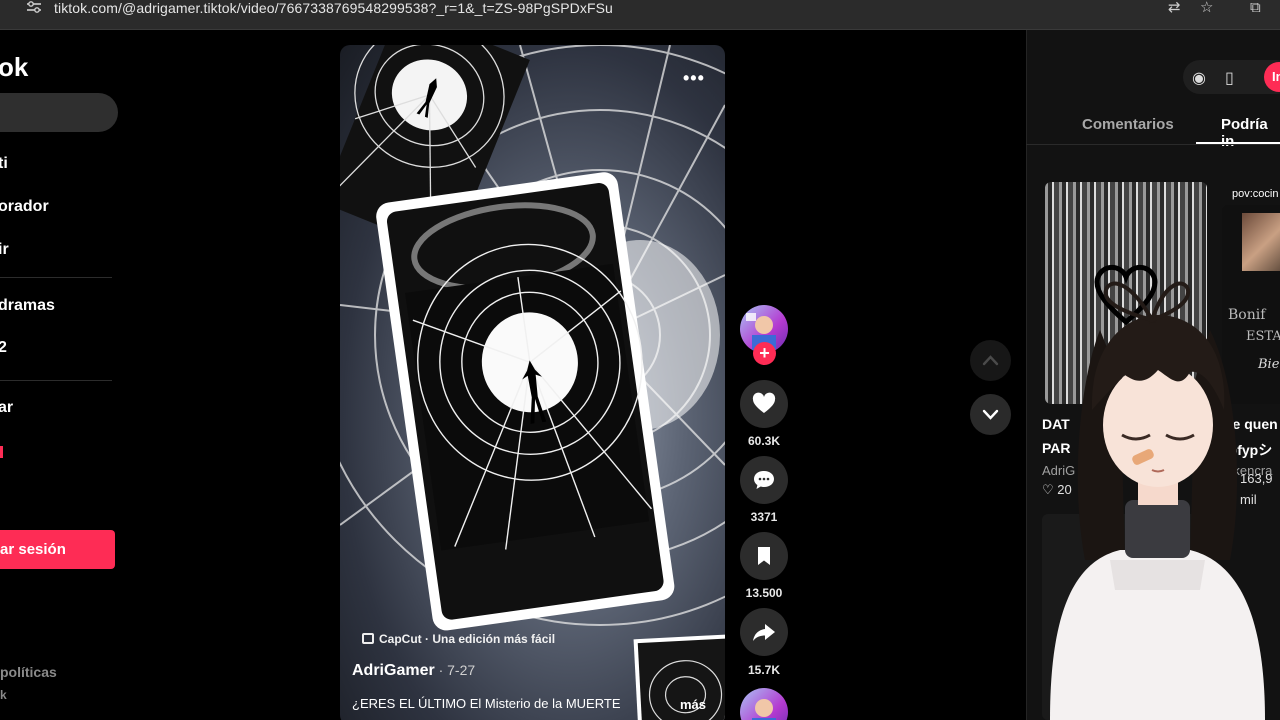  I want to click on capcut-badge: CapCut · Una edición más fácil, so click(458, 639).